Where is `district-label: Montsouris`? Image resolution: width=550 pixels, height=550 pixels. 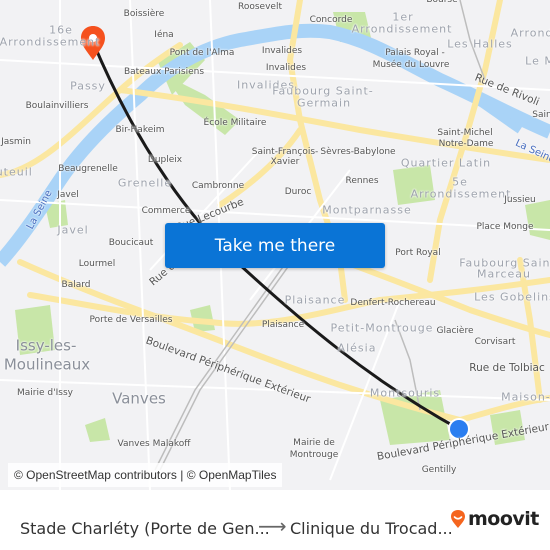 district-label: Montsouris is located at coordinates (405, 393).